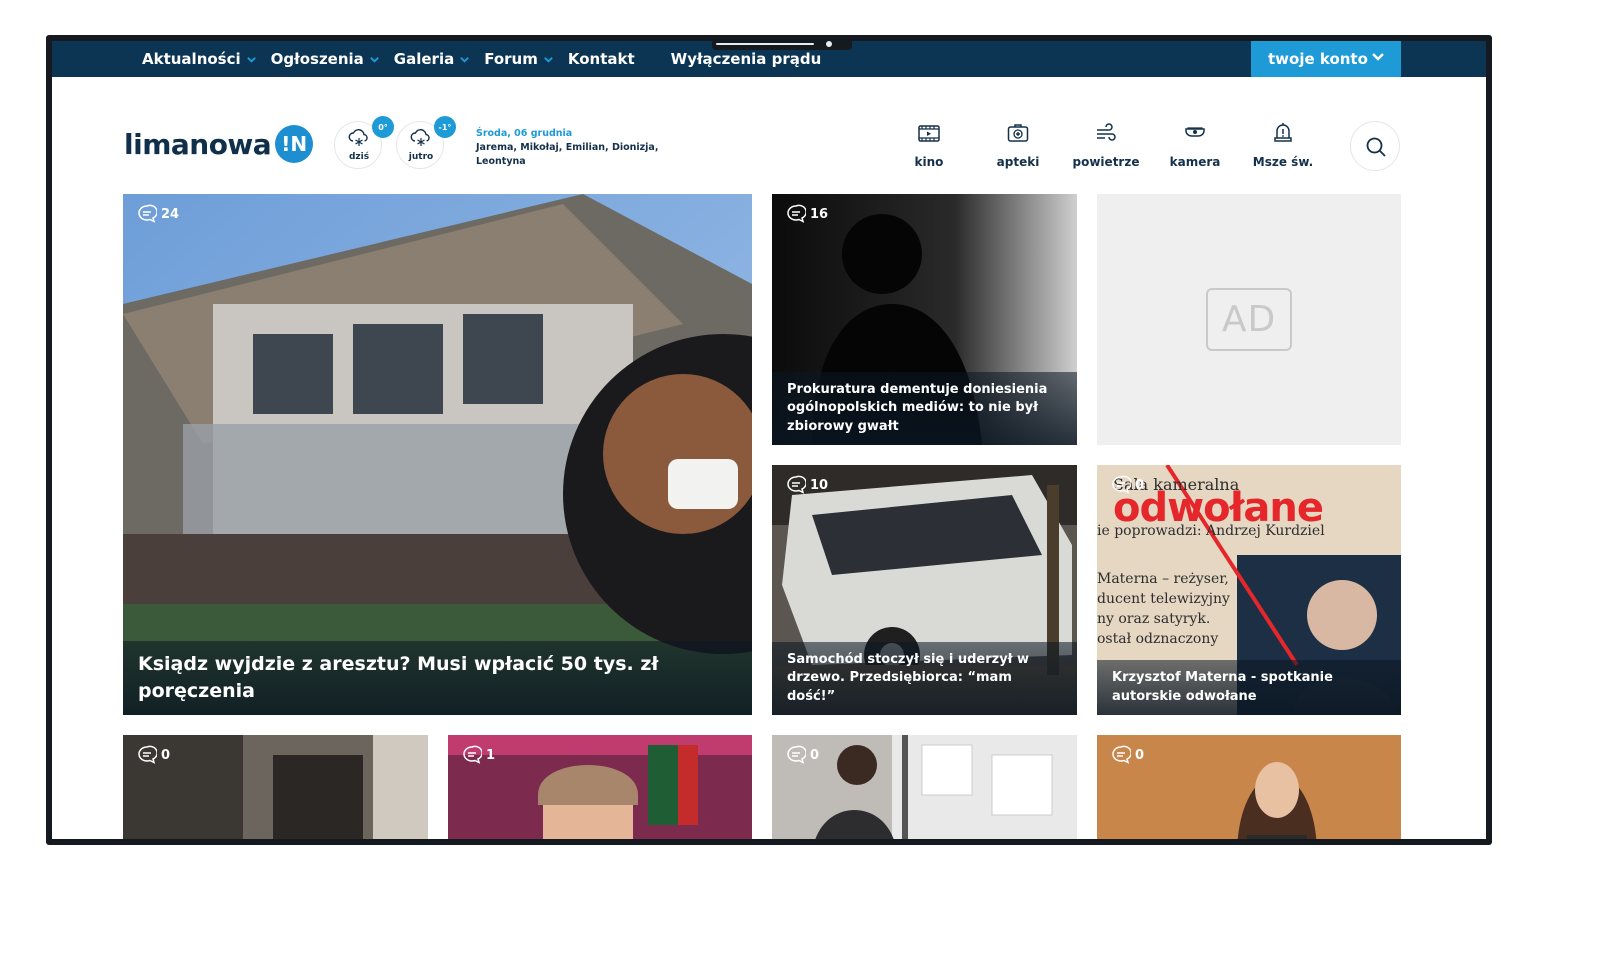  I want to click on image-text-line: ducent telewizyjny, so click(1163, 599).